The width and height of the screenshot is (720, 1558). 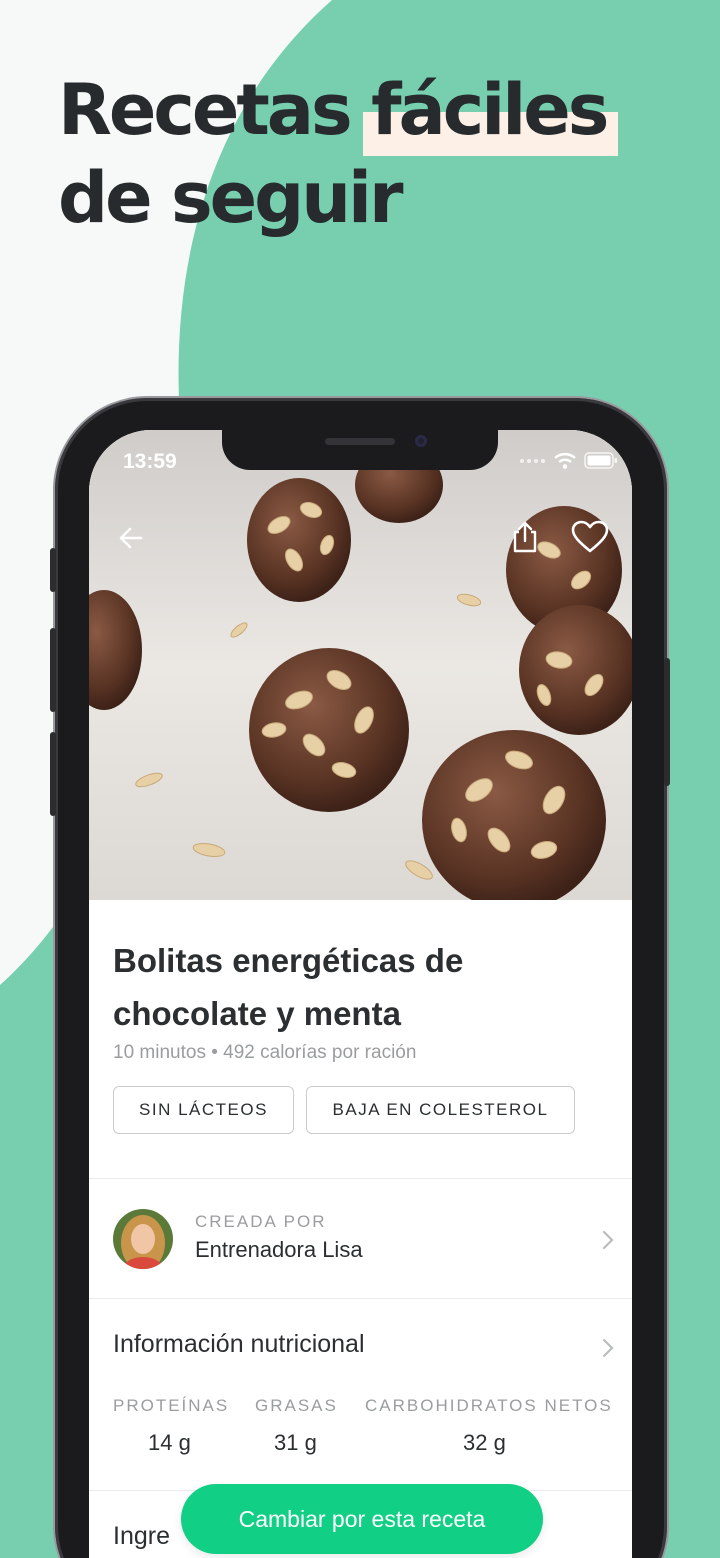 I want to click on author-name: Entrenadora Lisa, so click(x=279, y=1249).